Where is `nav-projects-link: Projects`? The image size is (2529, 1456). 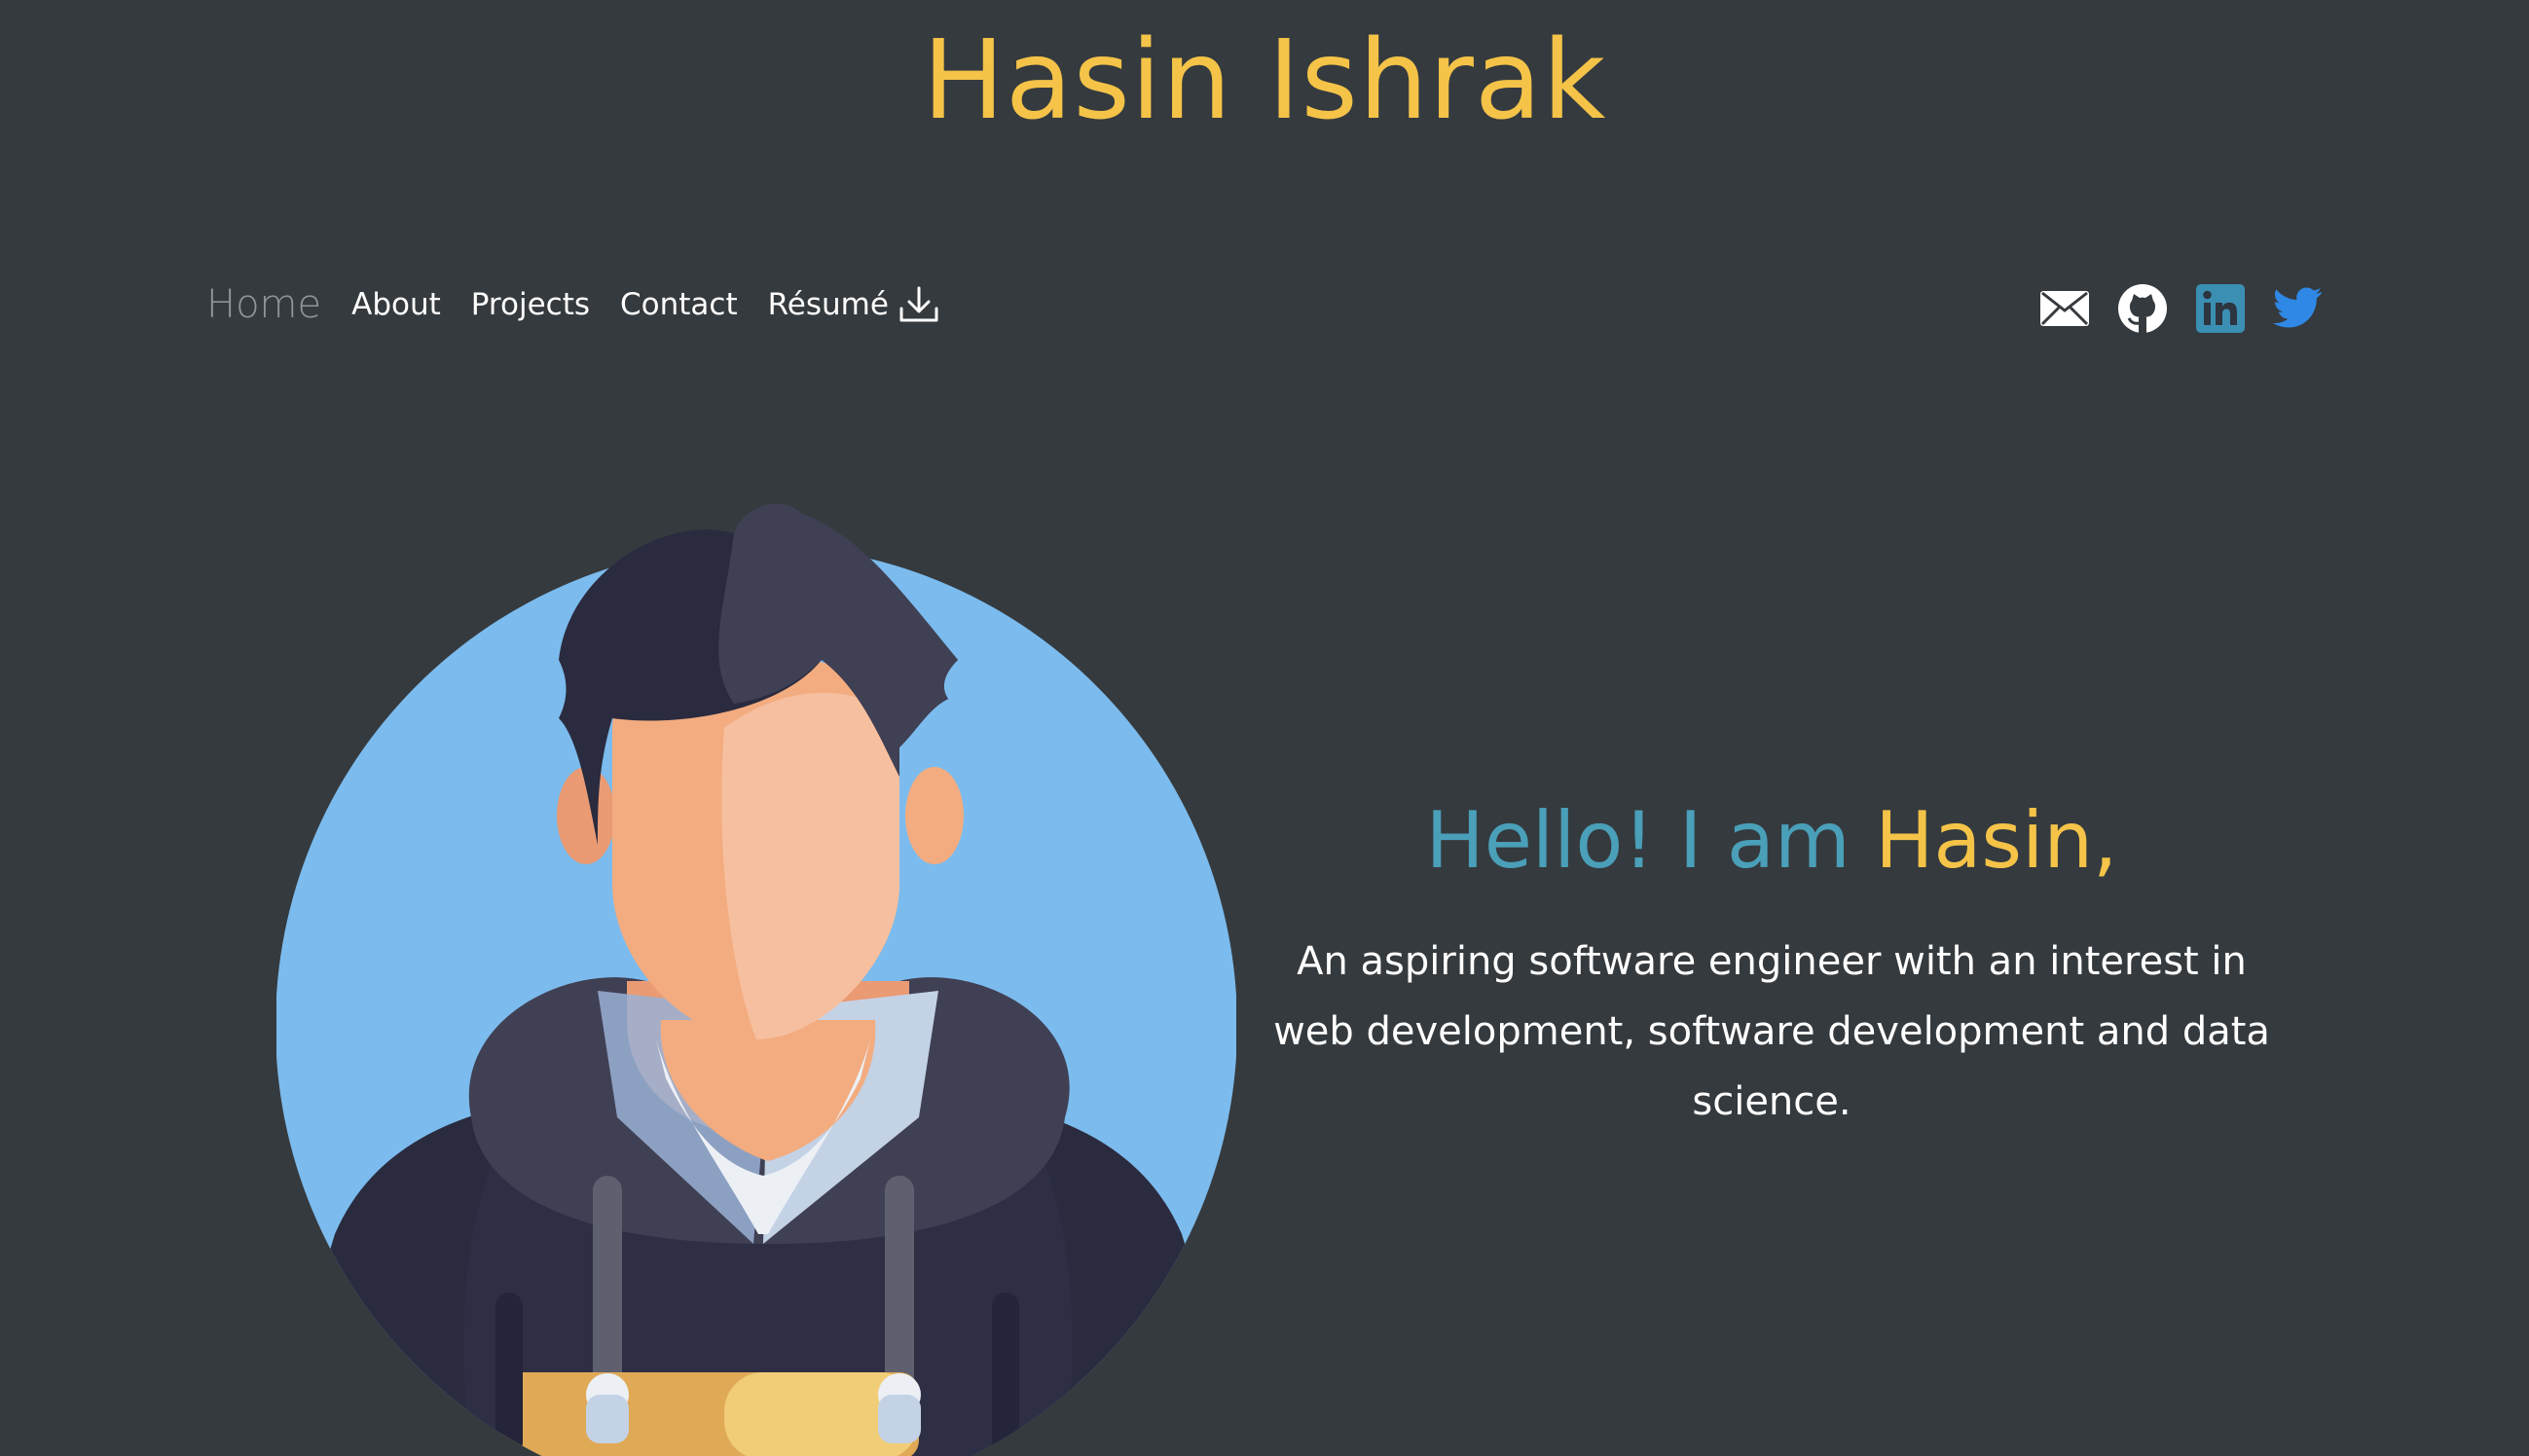
nav-projects-link: Projects is located at coordinates (530, 304).